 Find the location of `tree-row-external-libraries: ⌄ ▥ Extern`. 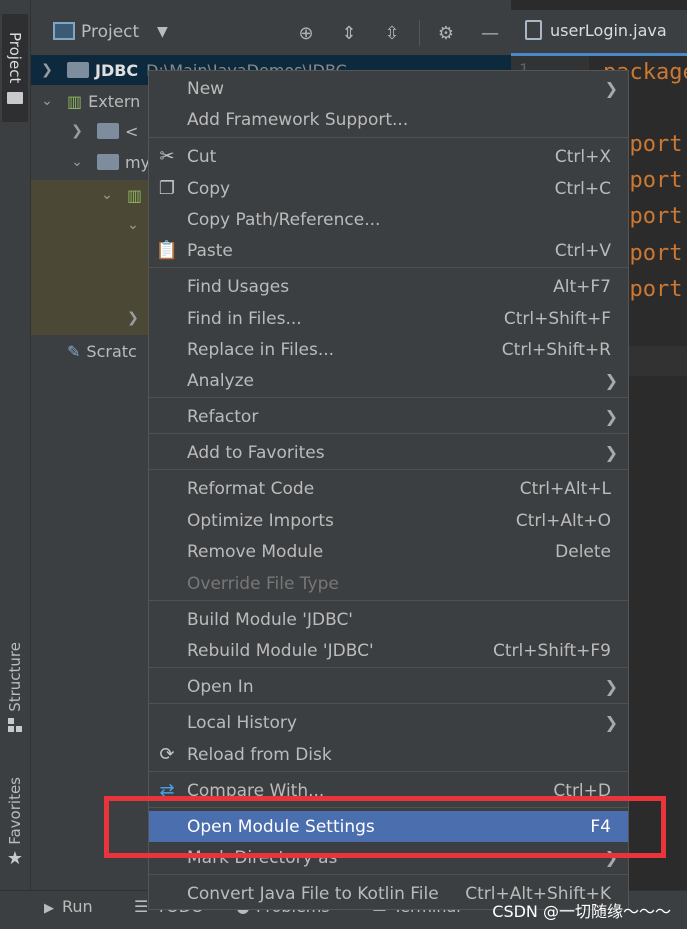

tree-row-external-libraries: ⌄ ▥ Extern is located at coordinates (88, 101).